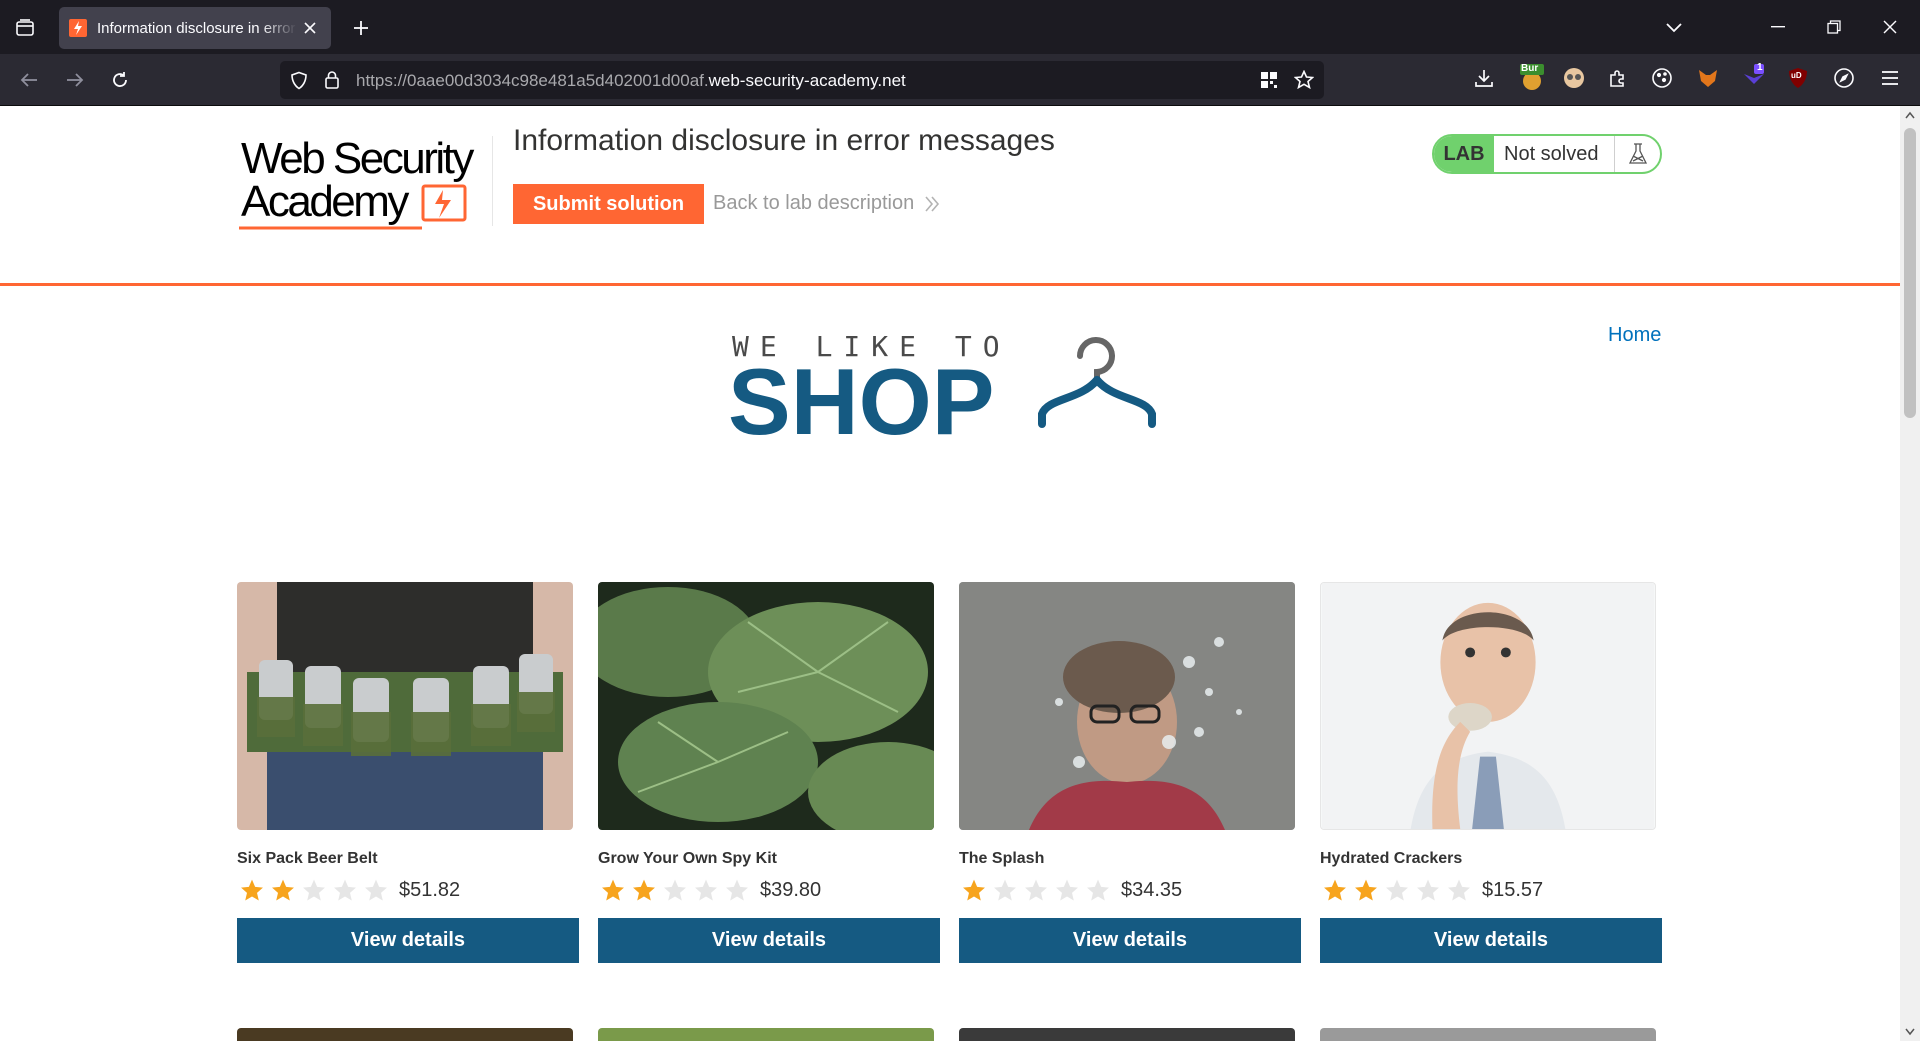 The image size is (1920, 1041). What do you see at coordinates (766, 706) in the screenshot?
I see `product-image-spy-kit` at bounding box center [766, 706].